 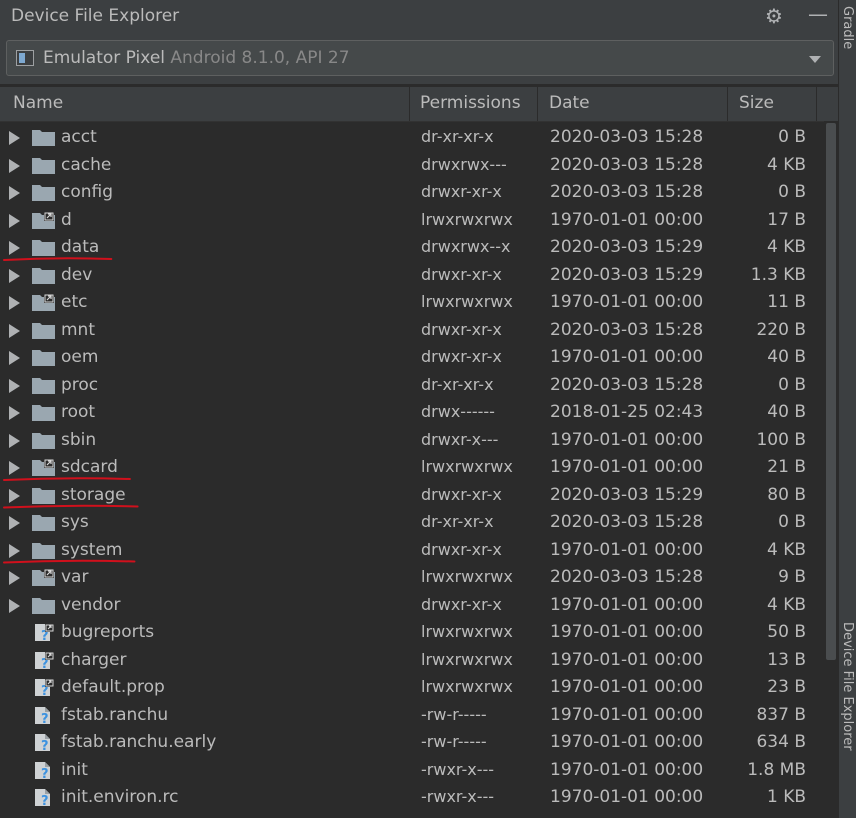 I want to click on file-permissions: -rw-r-----, so click(x=454, y=714).